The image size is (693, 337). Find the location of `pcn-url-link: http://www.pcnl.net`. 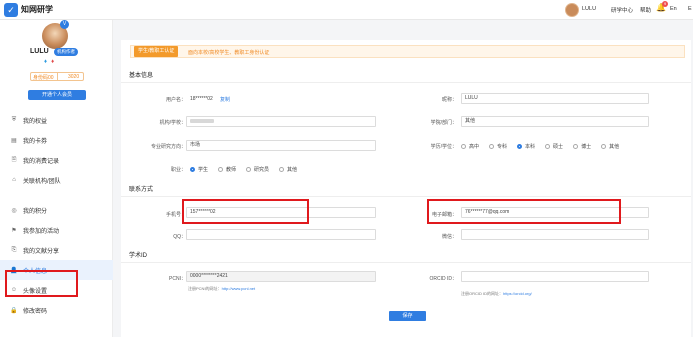

pcn-url-link: http://www.pcnl.net is located at coordinates (239, 288).